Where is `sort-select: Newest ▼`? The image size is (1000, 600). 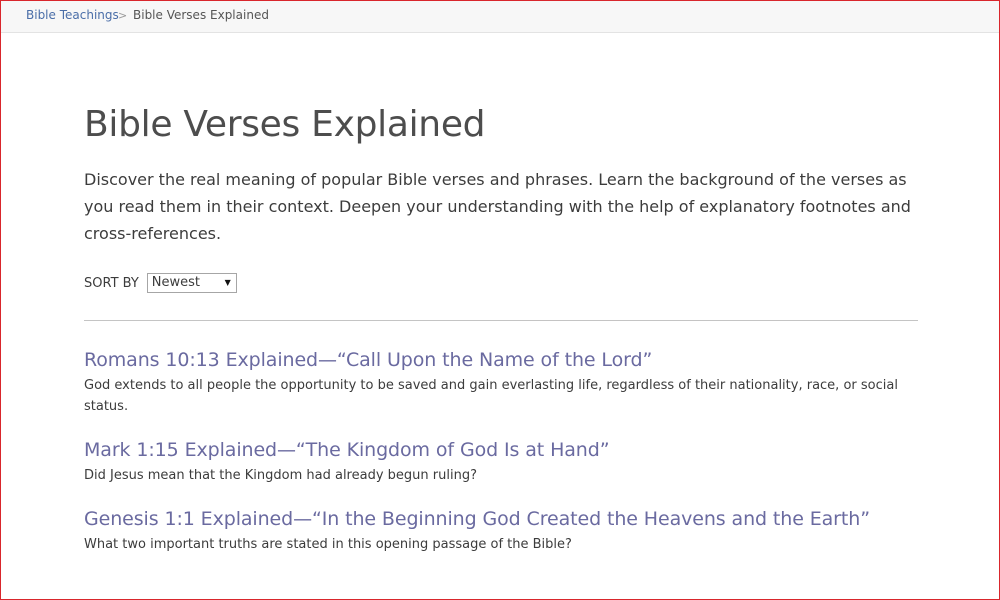 sort-select: Newest ▼ is located at coordinates (191, 283).